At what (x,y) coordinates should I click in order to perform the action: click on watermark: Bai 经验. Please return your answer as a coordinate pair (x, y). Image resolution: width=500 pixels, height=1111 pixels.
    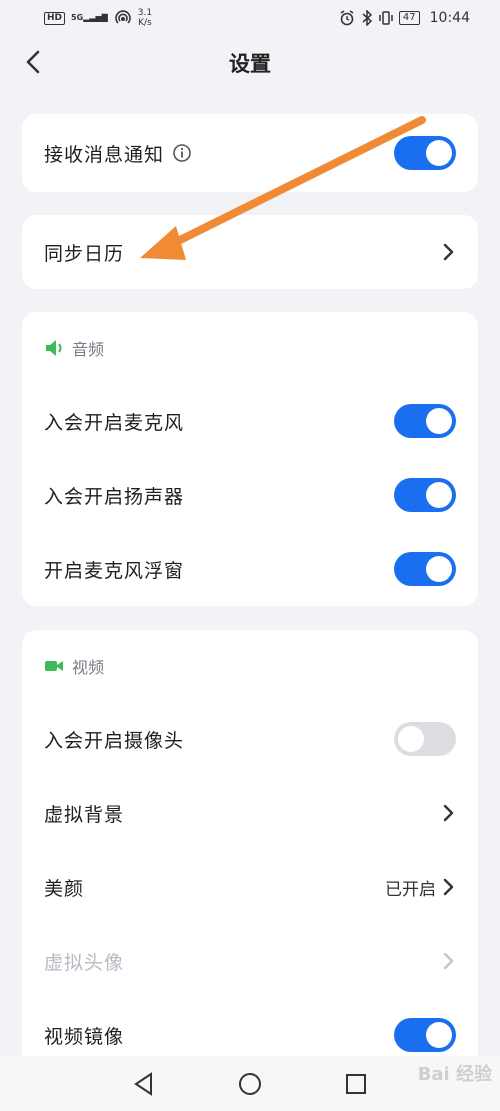
    Looking at the image, I should click on (454, 1074).